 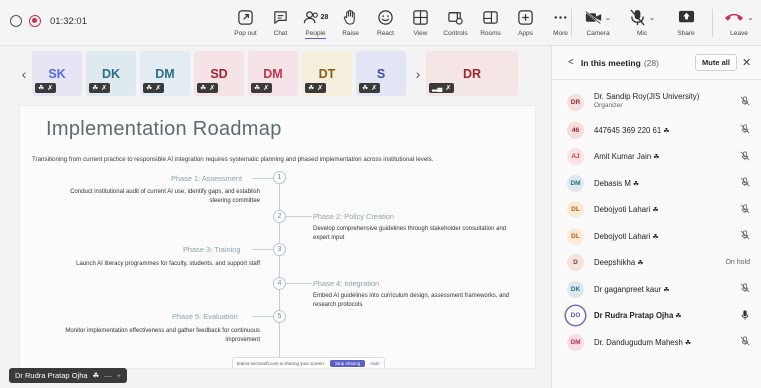 I want to click on phase-title: Phase 4: Integration, so click(x=346, y=283).